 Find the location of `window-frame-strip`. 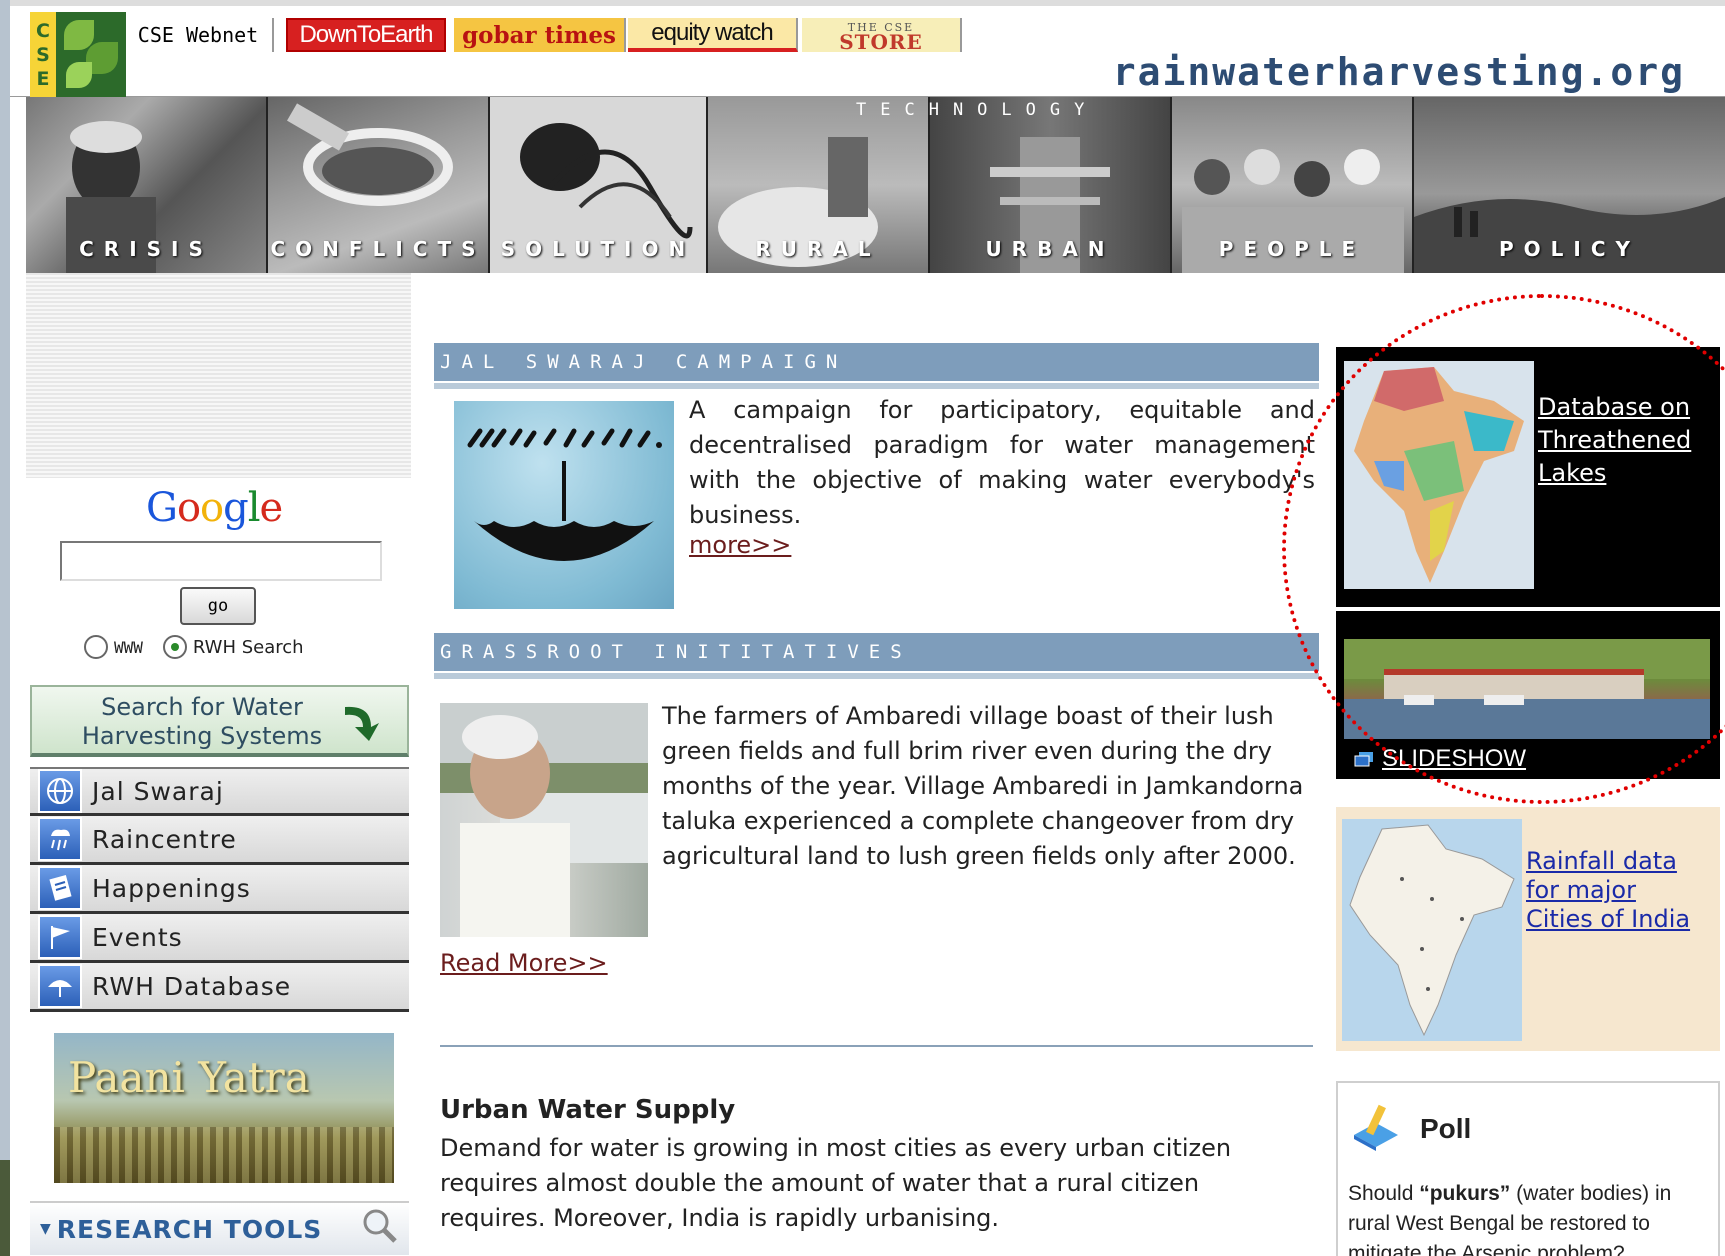

window-frame-strip is located at coordinates (5, 628).